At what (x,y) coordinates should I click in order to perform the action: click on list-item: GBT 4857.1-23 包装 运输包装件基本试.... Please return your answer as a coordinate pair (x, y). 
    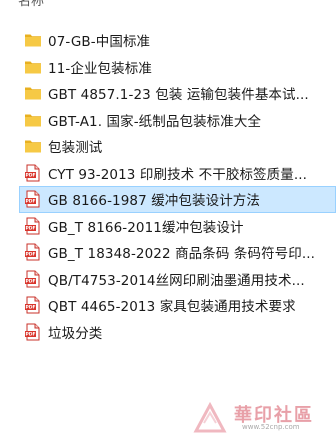
    Looking at the image, I should click on (177, 93).